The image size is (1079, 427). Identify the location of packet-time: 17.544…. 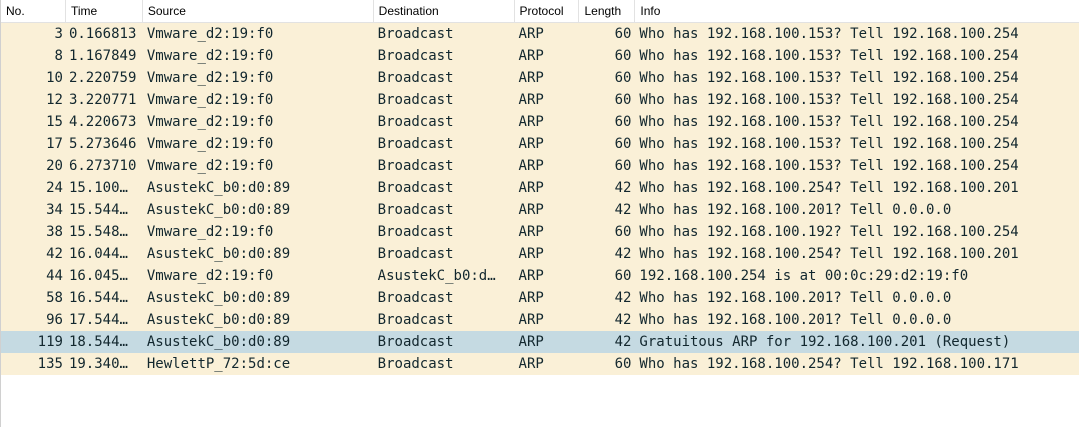
(98, 320).